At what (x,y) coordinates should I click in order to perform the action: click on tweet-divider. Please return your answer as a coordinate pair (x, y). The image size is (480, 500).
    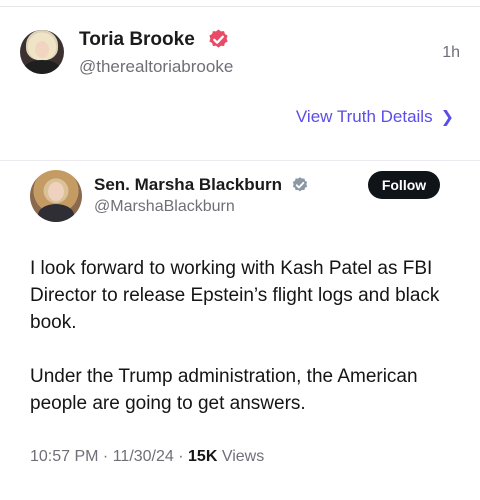
    Looking at the image, I should click on (240, 160).